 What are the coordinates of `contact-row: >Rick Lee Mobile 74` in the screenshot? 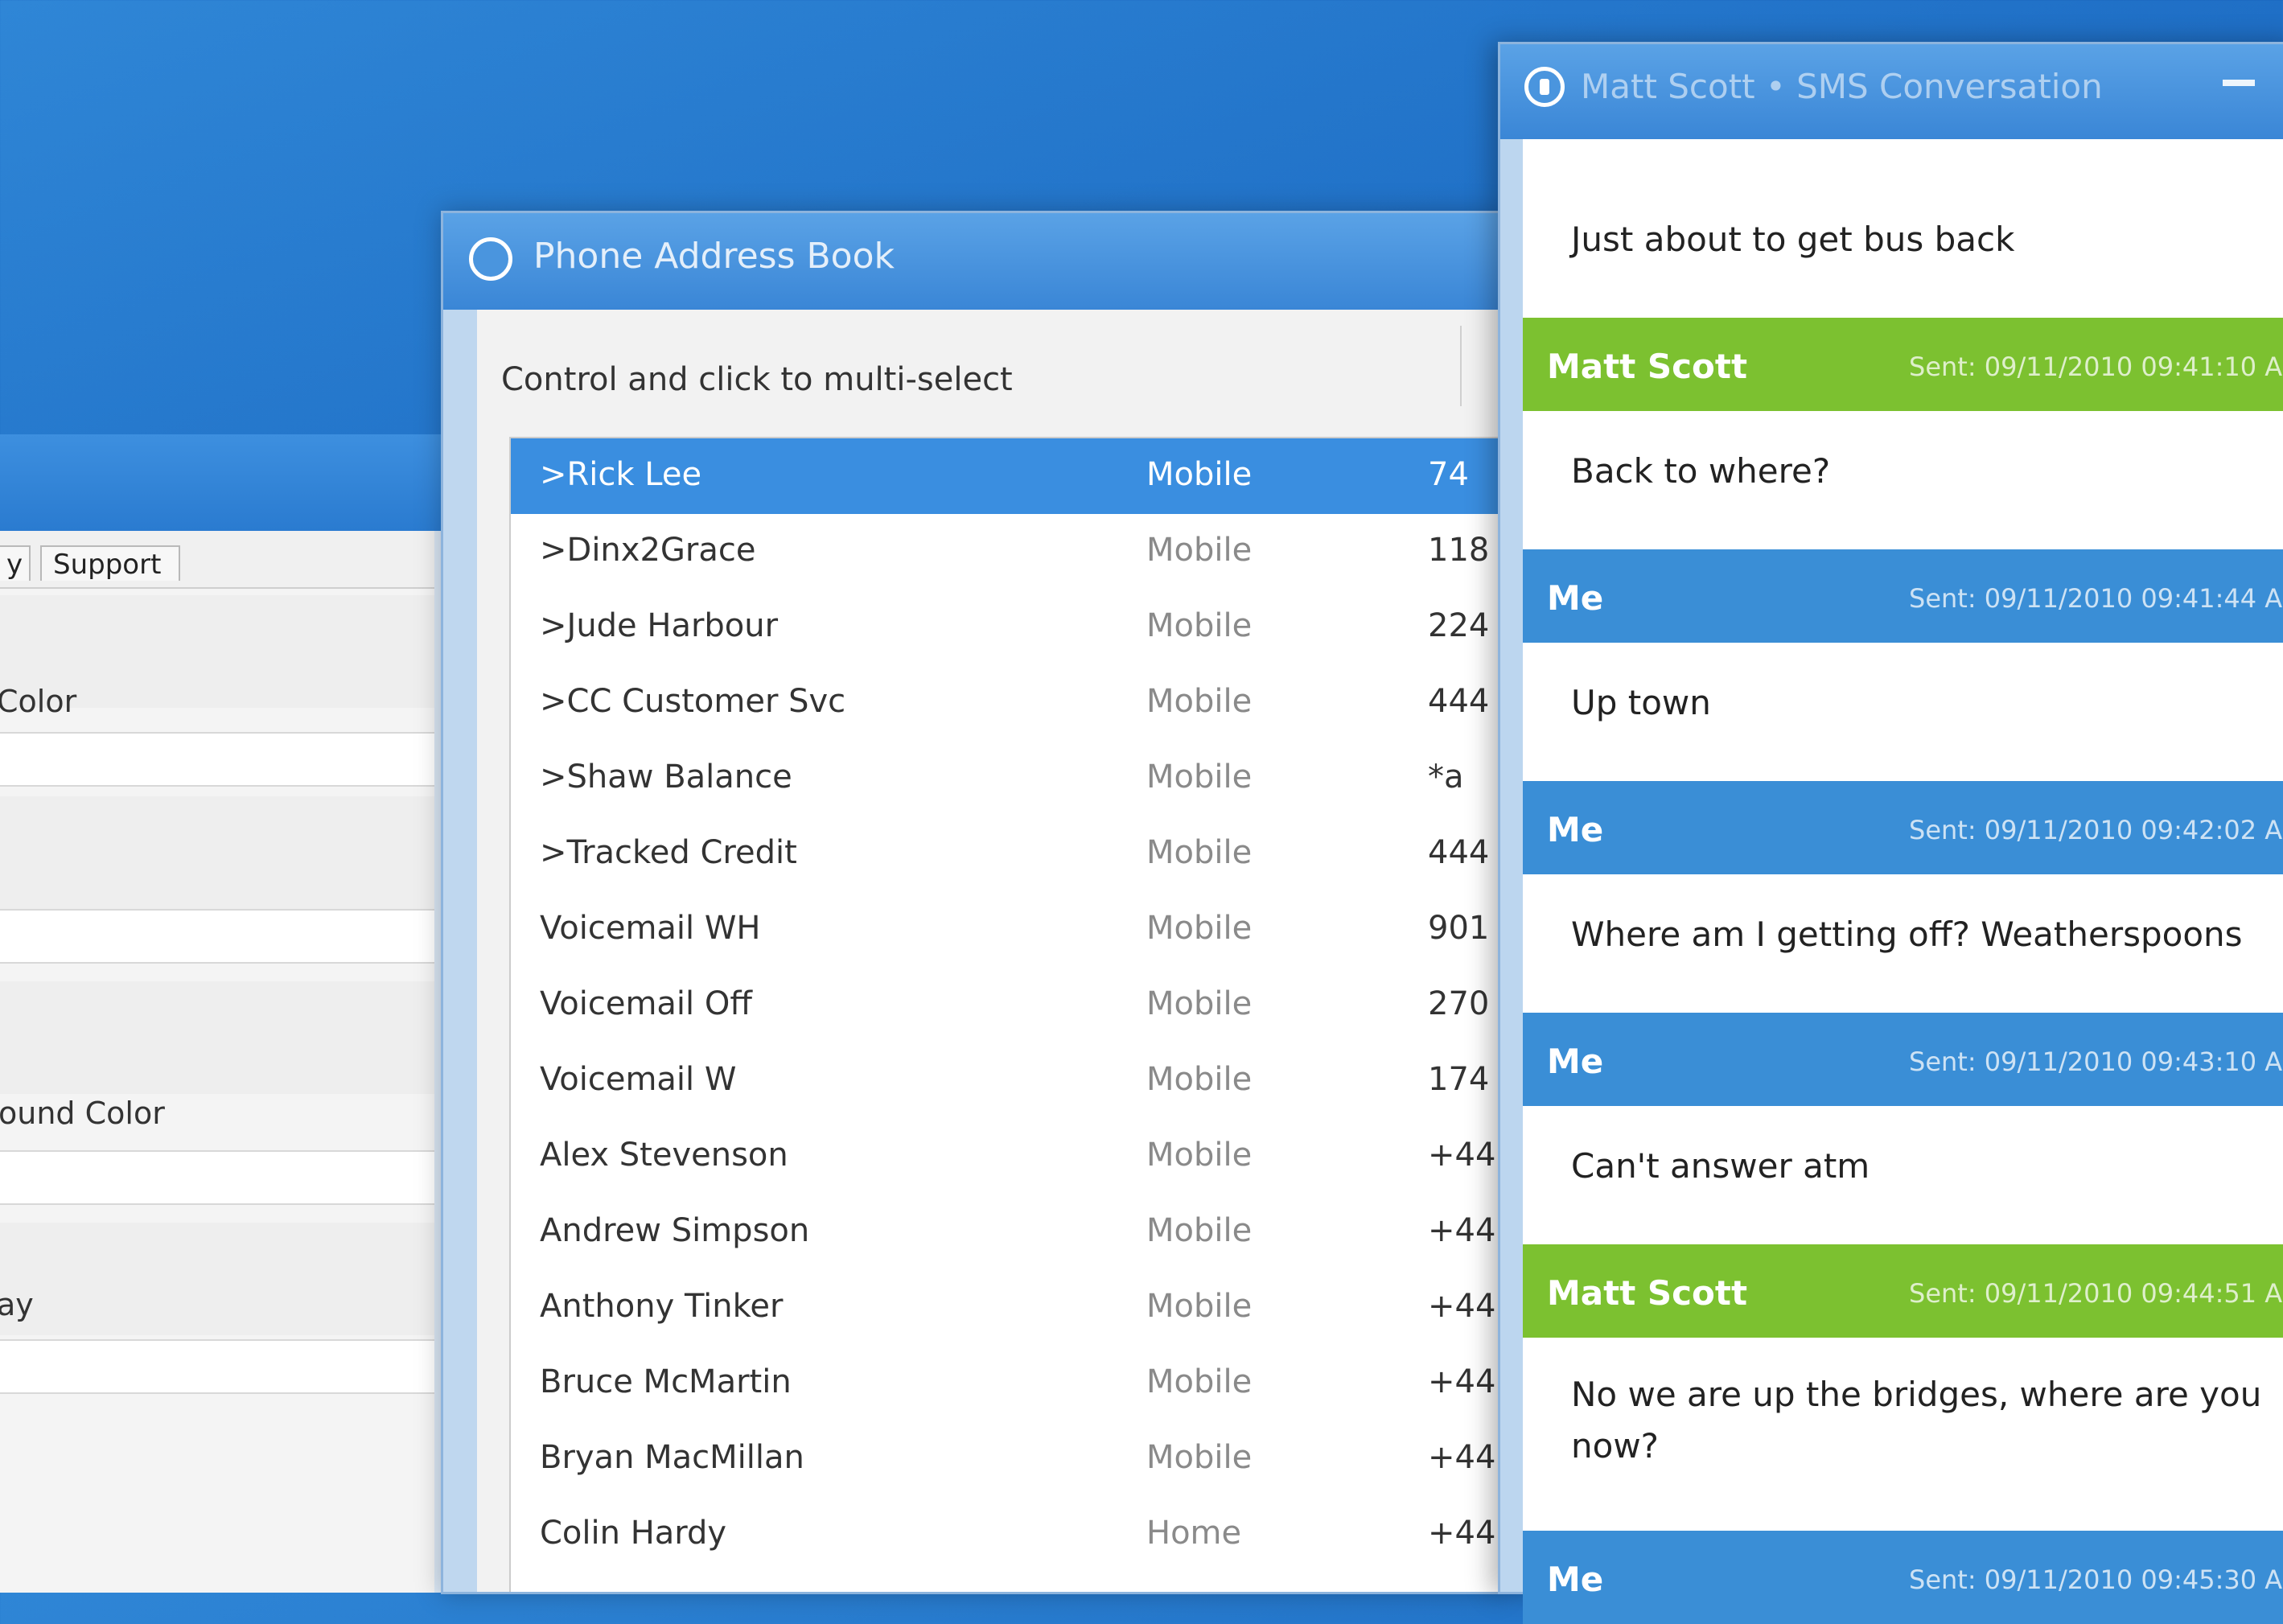 It's located at (1005, 476).